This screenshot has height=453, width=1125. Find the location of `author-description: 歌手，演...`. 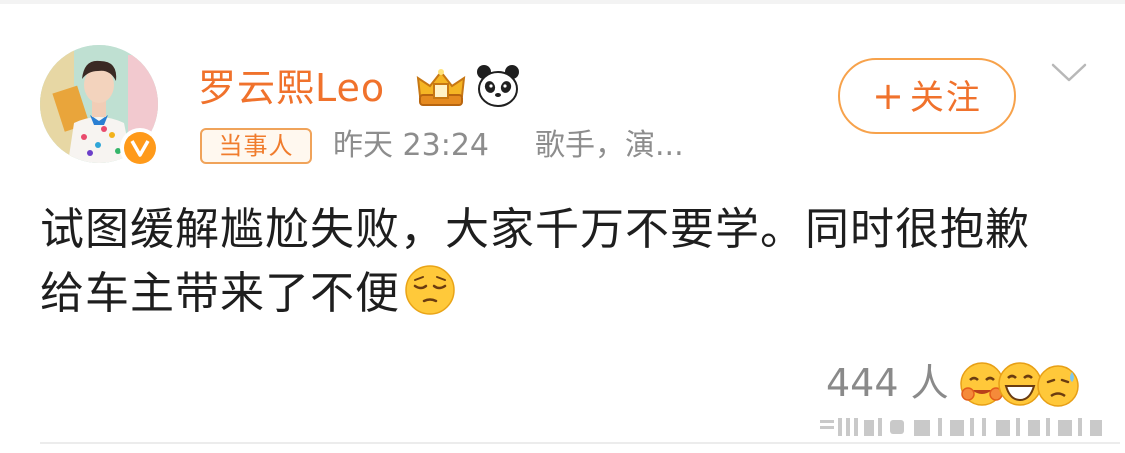

author-description: 歌手，演... is located at coordinates (609, 145).